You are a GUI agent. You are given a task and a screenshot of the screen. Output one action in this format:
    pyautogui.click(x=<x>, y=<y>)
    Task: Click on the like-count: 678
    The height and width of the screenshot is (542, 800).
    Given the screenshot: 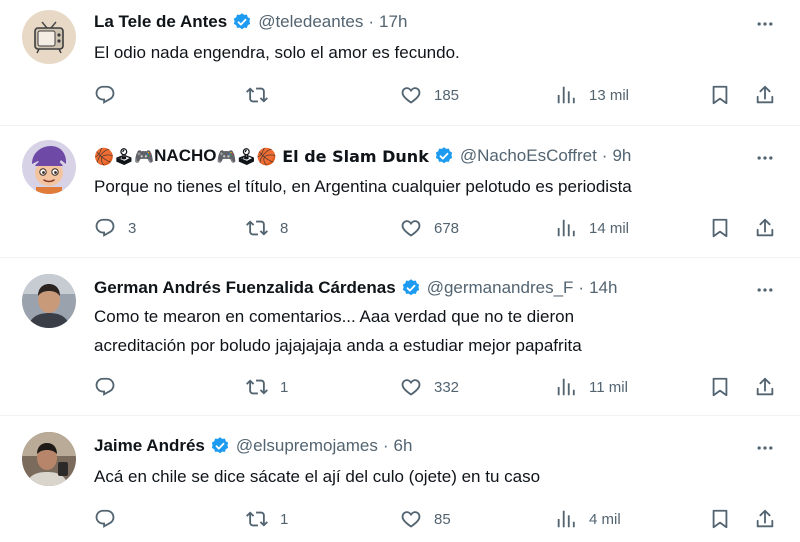 What is the action you would take?
    pyautogui.click(x=447, y=228)
    